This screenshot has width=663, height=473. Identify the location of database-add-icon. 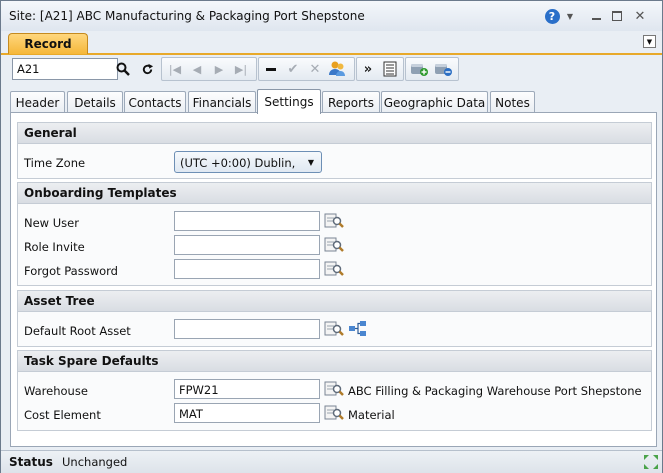
(419, 69).